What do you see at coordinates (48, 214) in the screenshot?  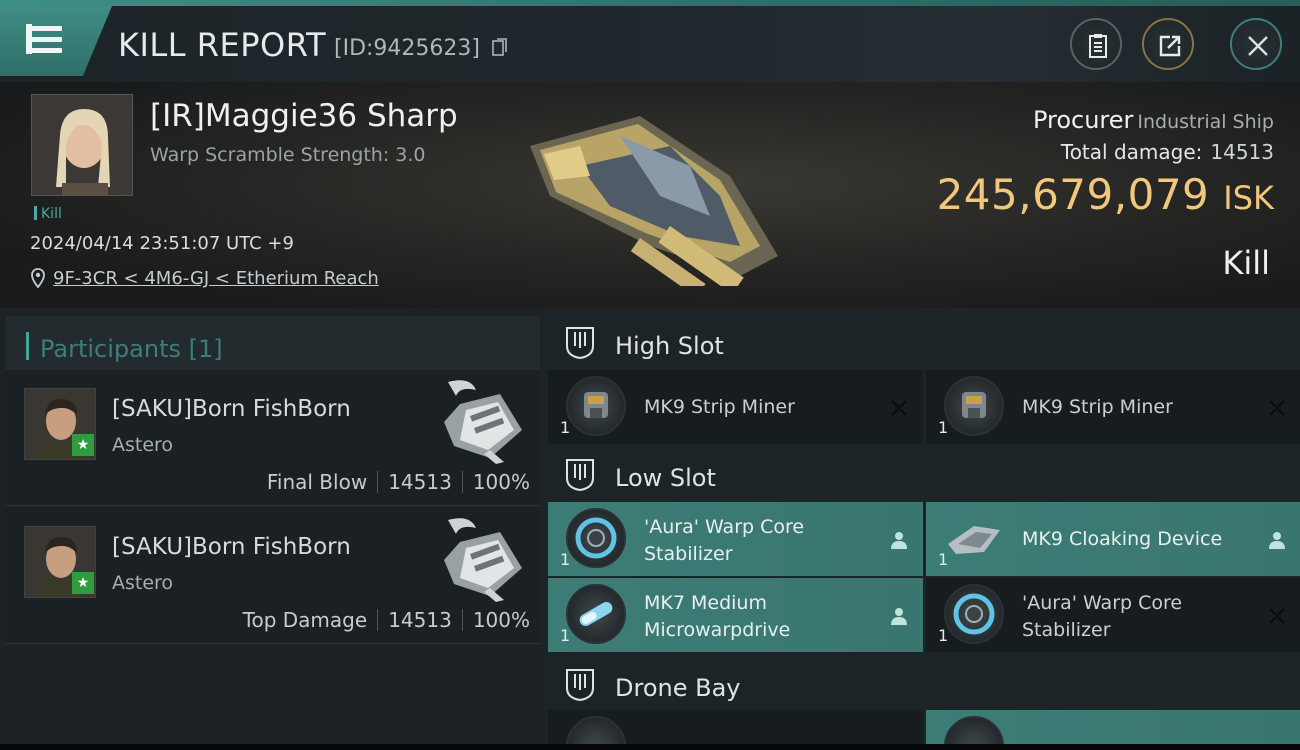 I see `kill-tag: Kill` at bounding box center [48, 214].